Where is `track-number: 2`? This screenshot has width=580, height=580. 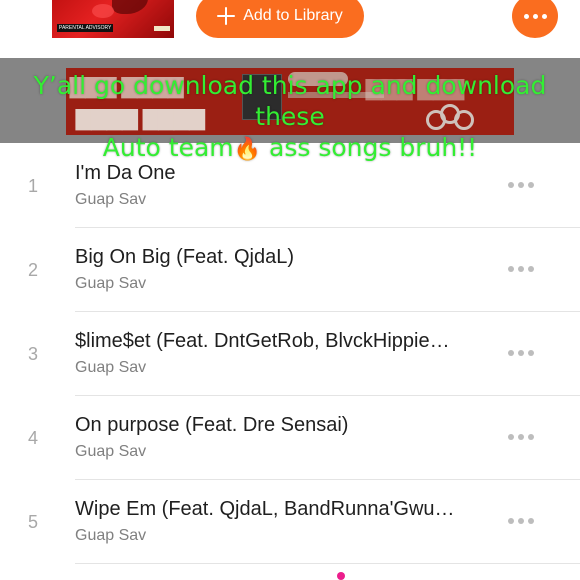
track-number: 2 is located at coordinates (32, 270).